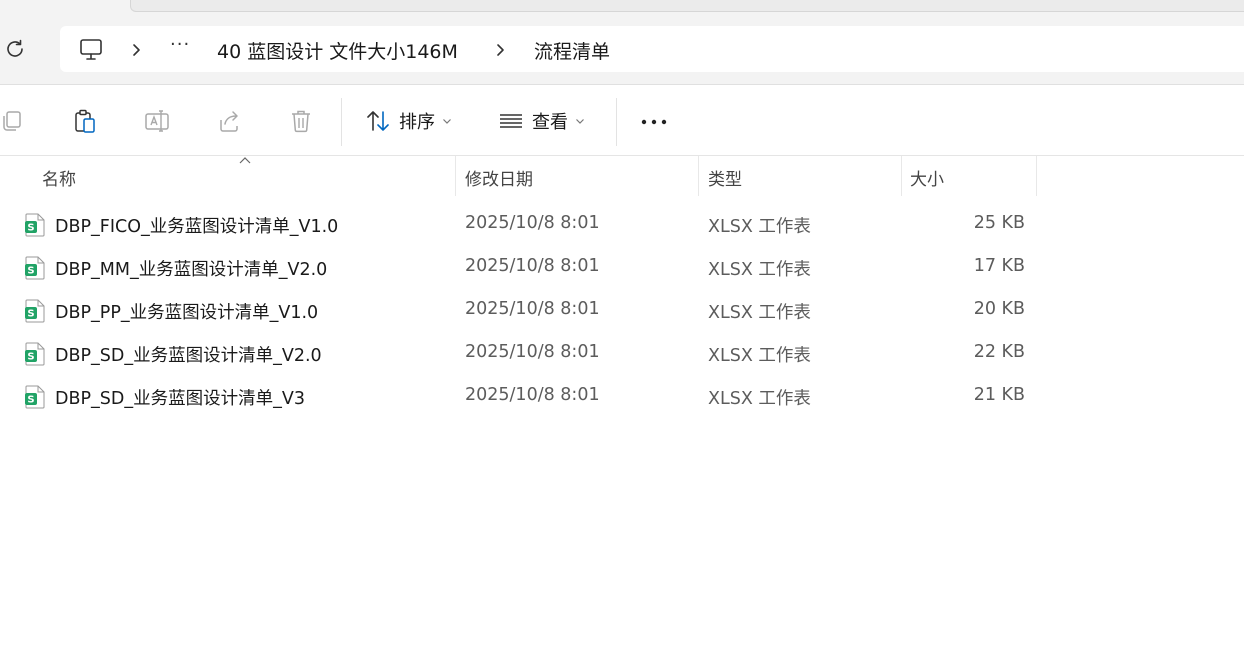 The image size is (1244, 659). Describe the element at coordinates (417, 122) in the screenshot. I see `sort-label: 排序` at that location.